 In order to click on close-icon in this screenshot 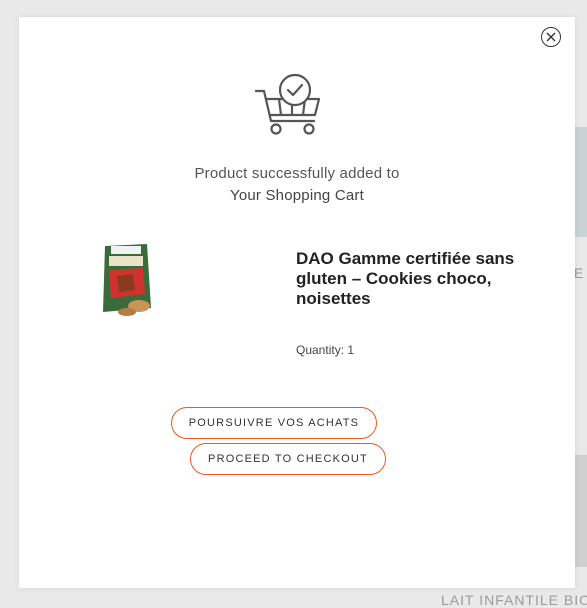, I will do `click(551, 37)`.